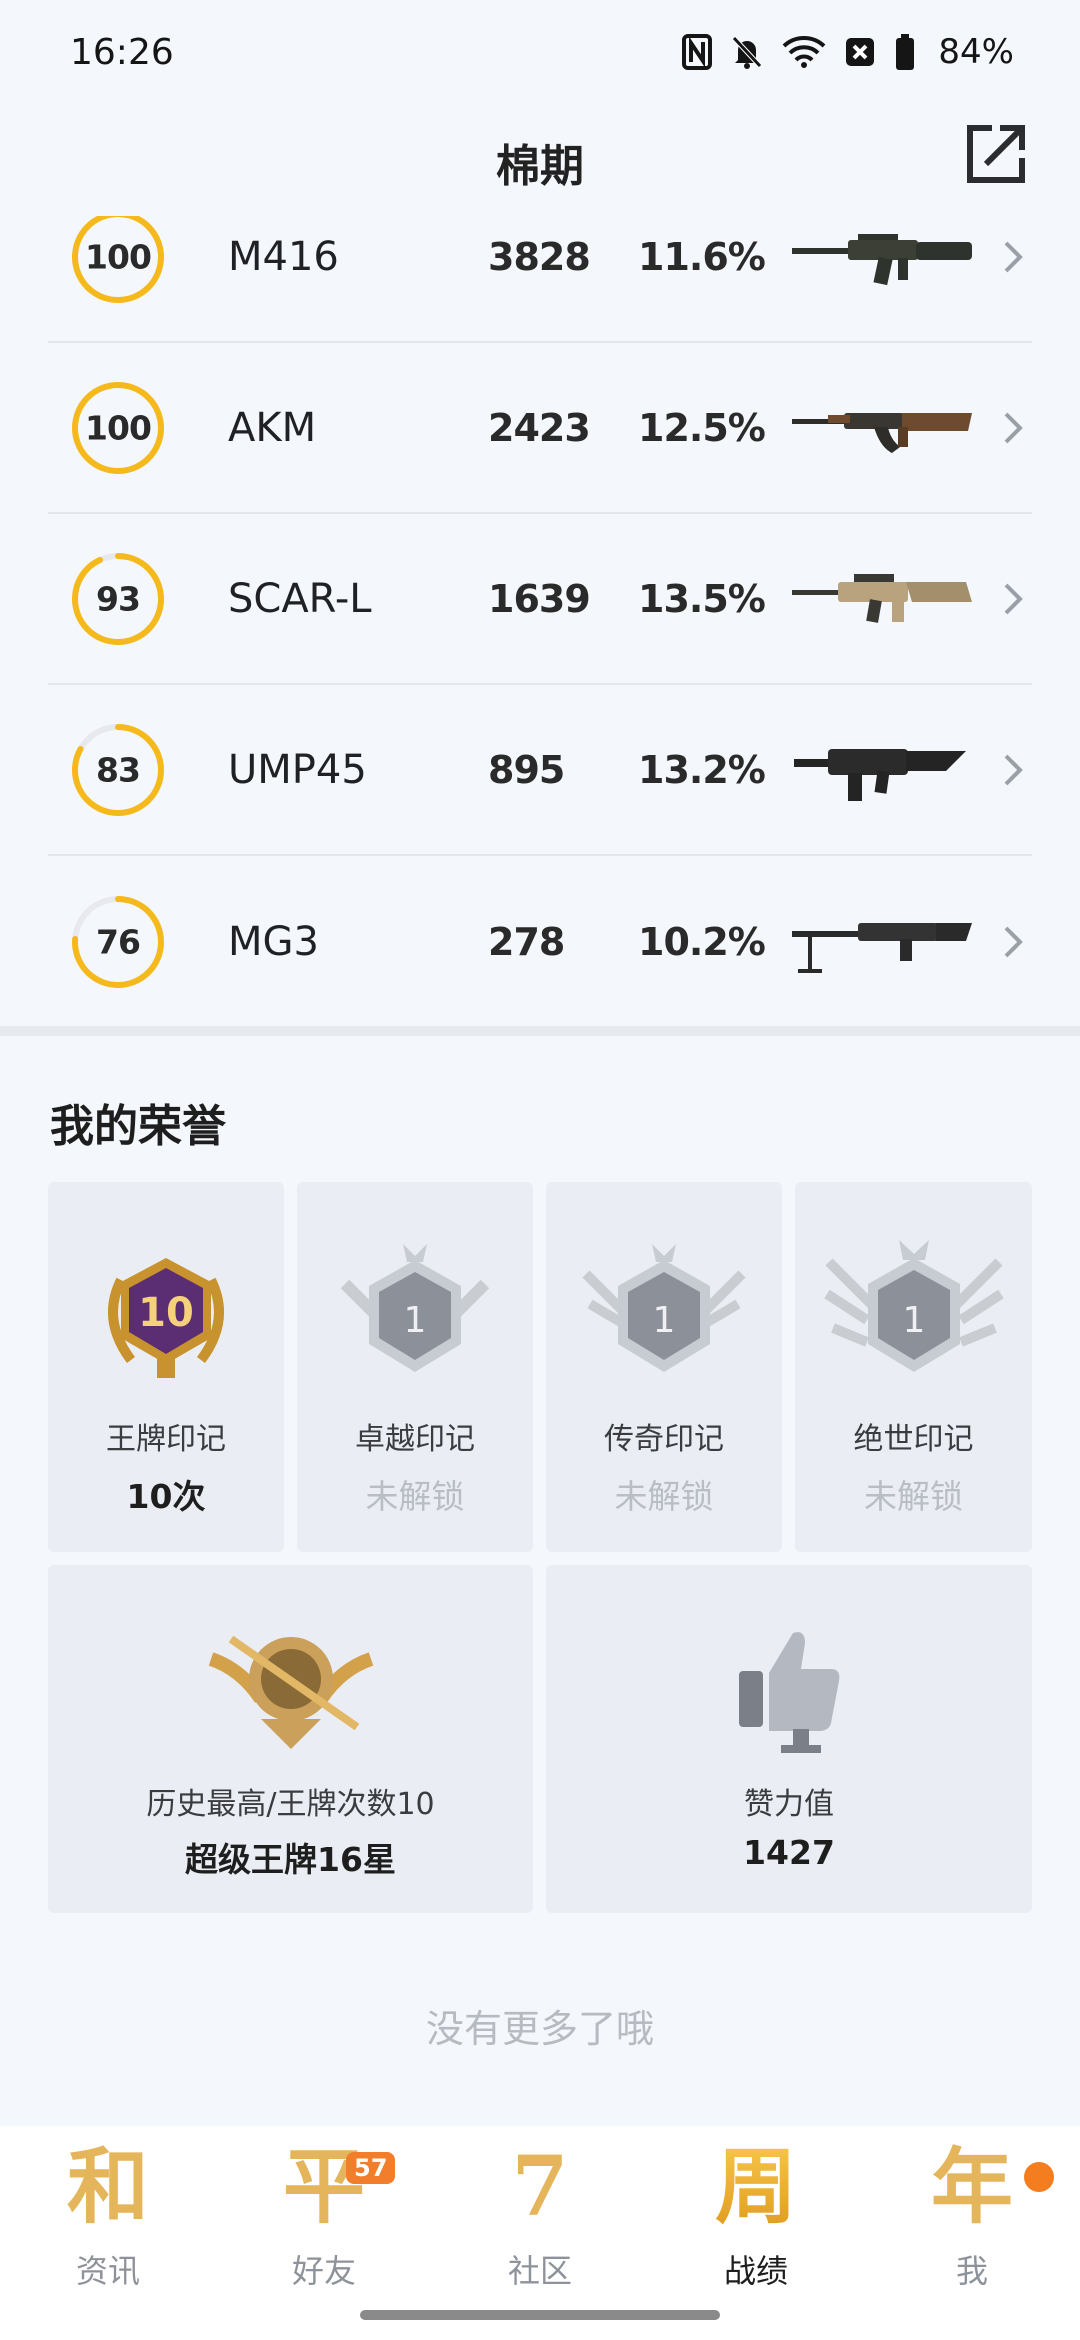  What do you see at coordinates (324, 2217) in the screenshot?
I see `tab-friends: 平 57 好友` at bounding box center [324, 2217].